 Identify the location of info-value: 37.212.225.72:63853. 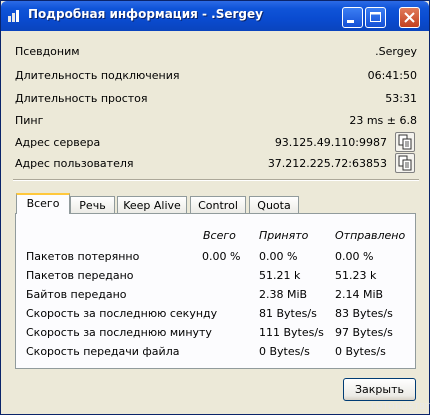
(327, 163).